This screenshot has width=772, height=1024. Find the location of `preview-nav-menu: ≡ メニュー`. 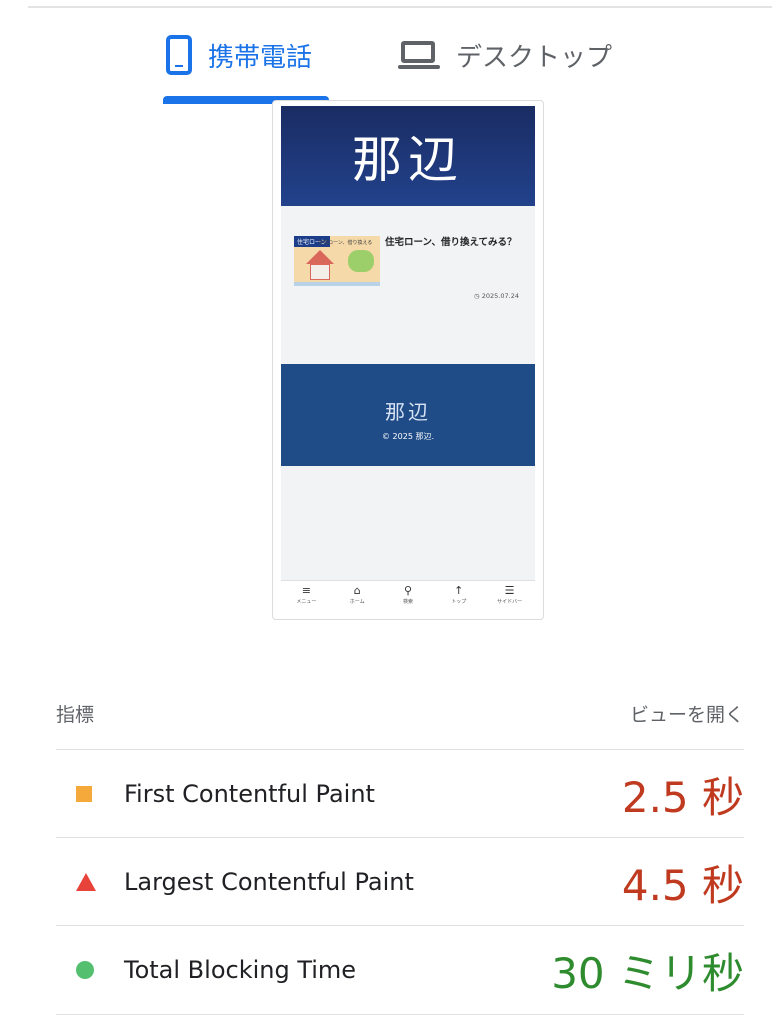

preview-nav-menu: ≡ メニュー is located at coordinates (306, 599).